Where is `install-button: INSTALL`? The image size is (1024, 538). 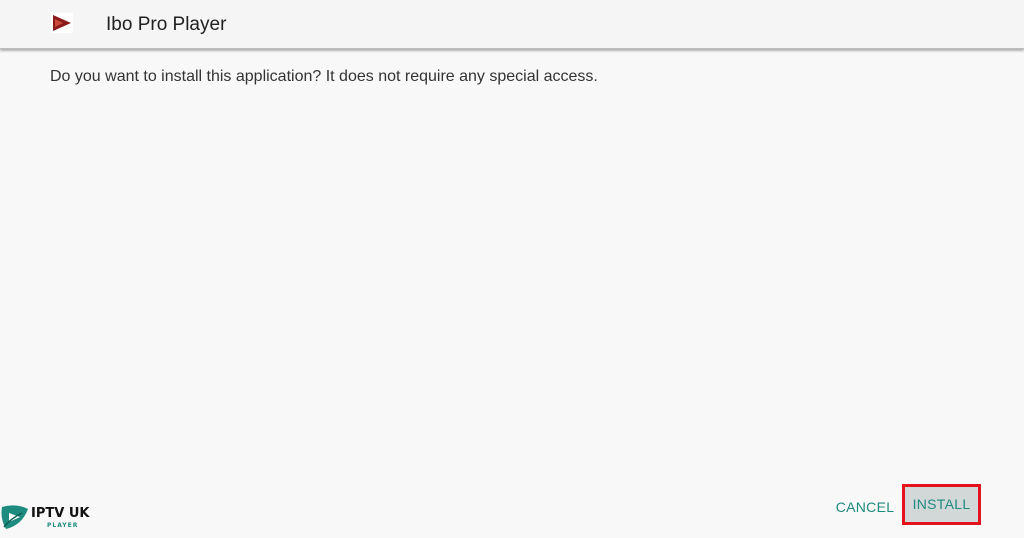
install-button: INSTALL is located at coordinates (941, 504).